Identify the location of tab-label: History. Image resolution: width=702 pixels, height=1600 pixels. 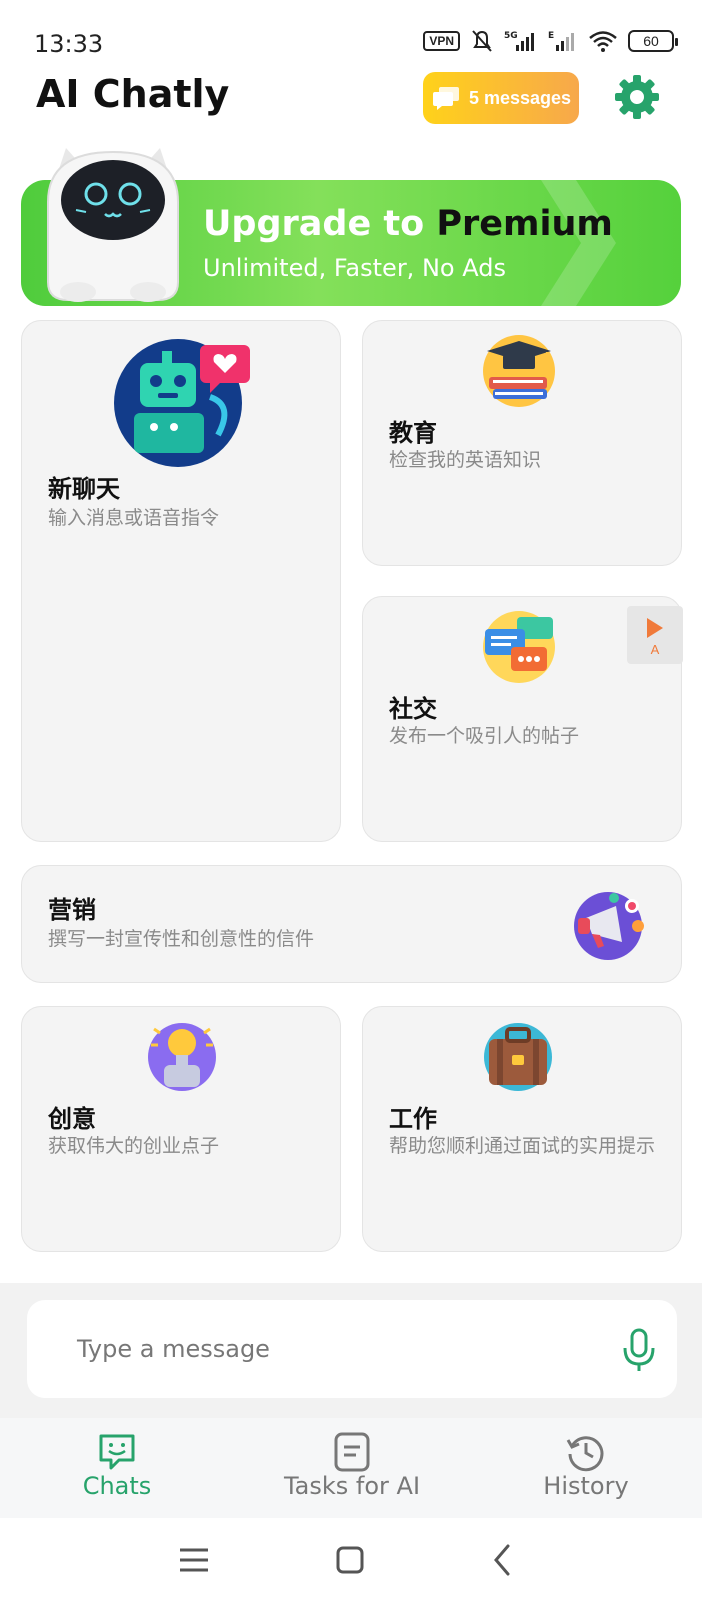
(586, 1486).